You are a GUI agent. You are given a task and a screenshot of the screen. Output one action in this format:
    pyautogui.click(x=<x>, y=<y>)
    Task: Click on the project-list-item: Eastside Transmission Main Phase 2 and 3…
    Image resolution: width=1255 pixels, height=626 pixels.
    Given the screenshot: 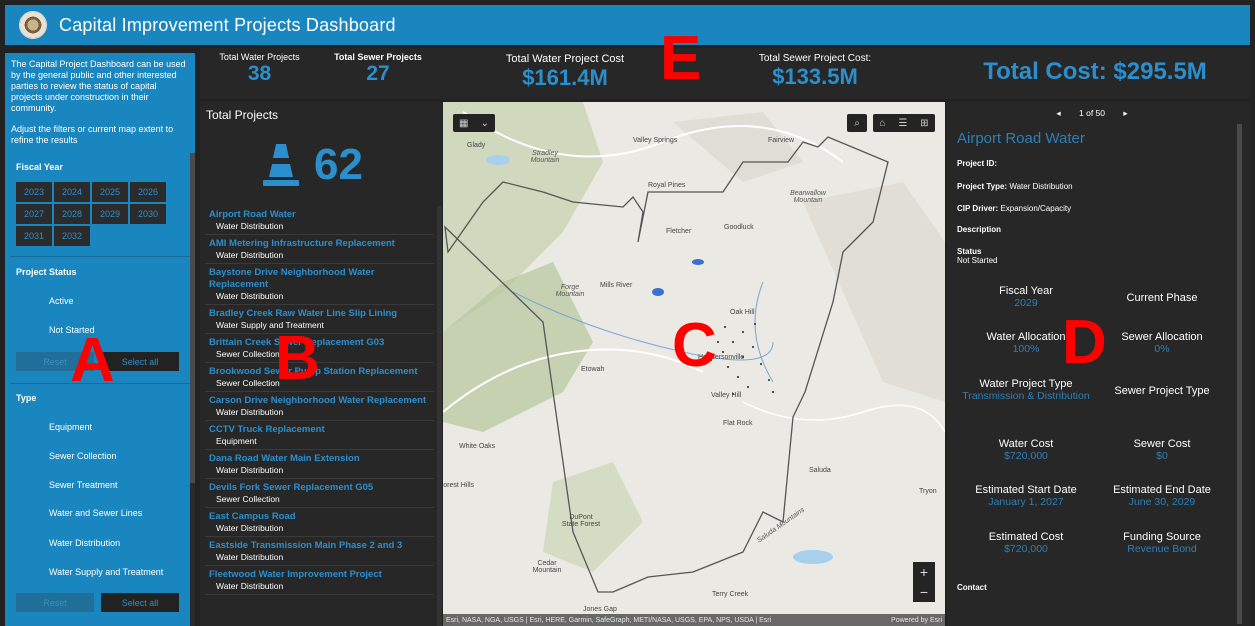 What is the action you would take?
    pyautogui.click(x=319, y=551)
    